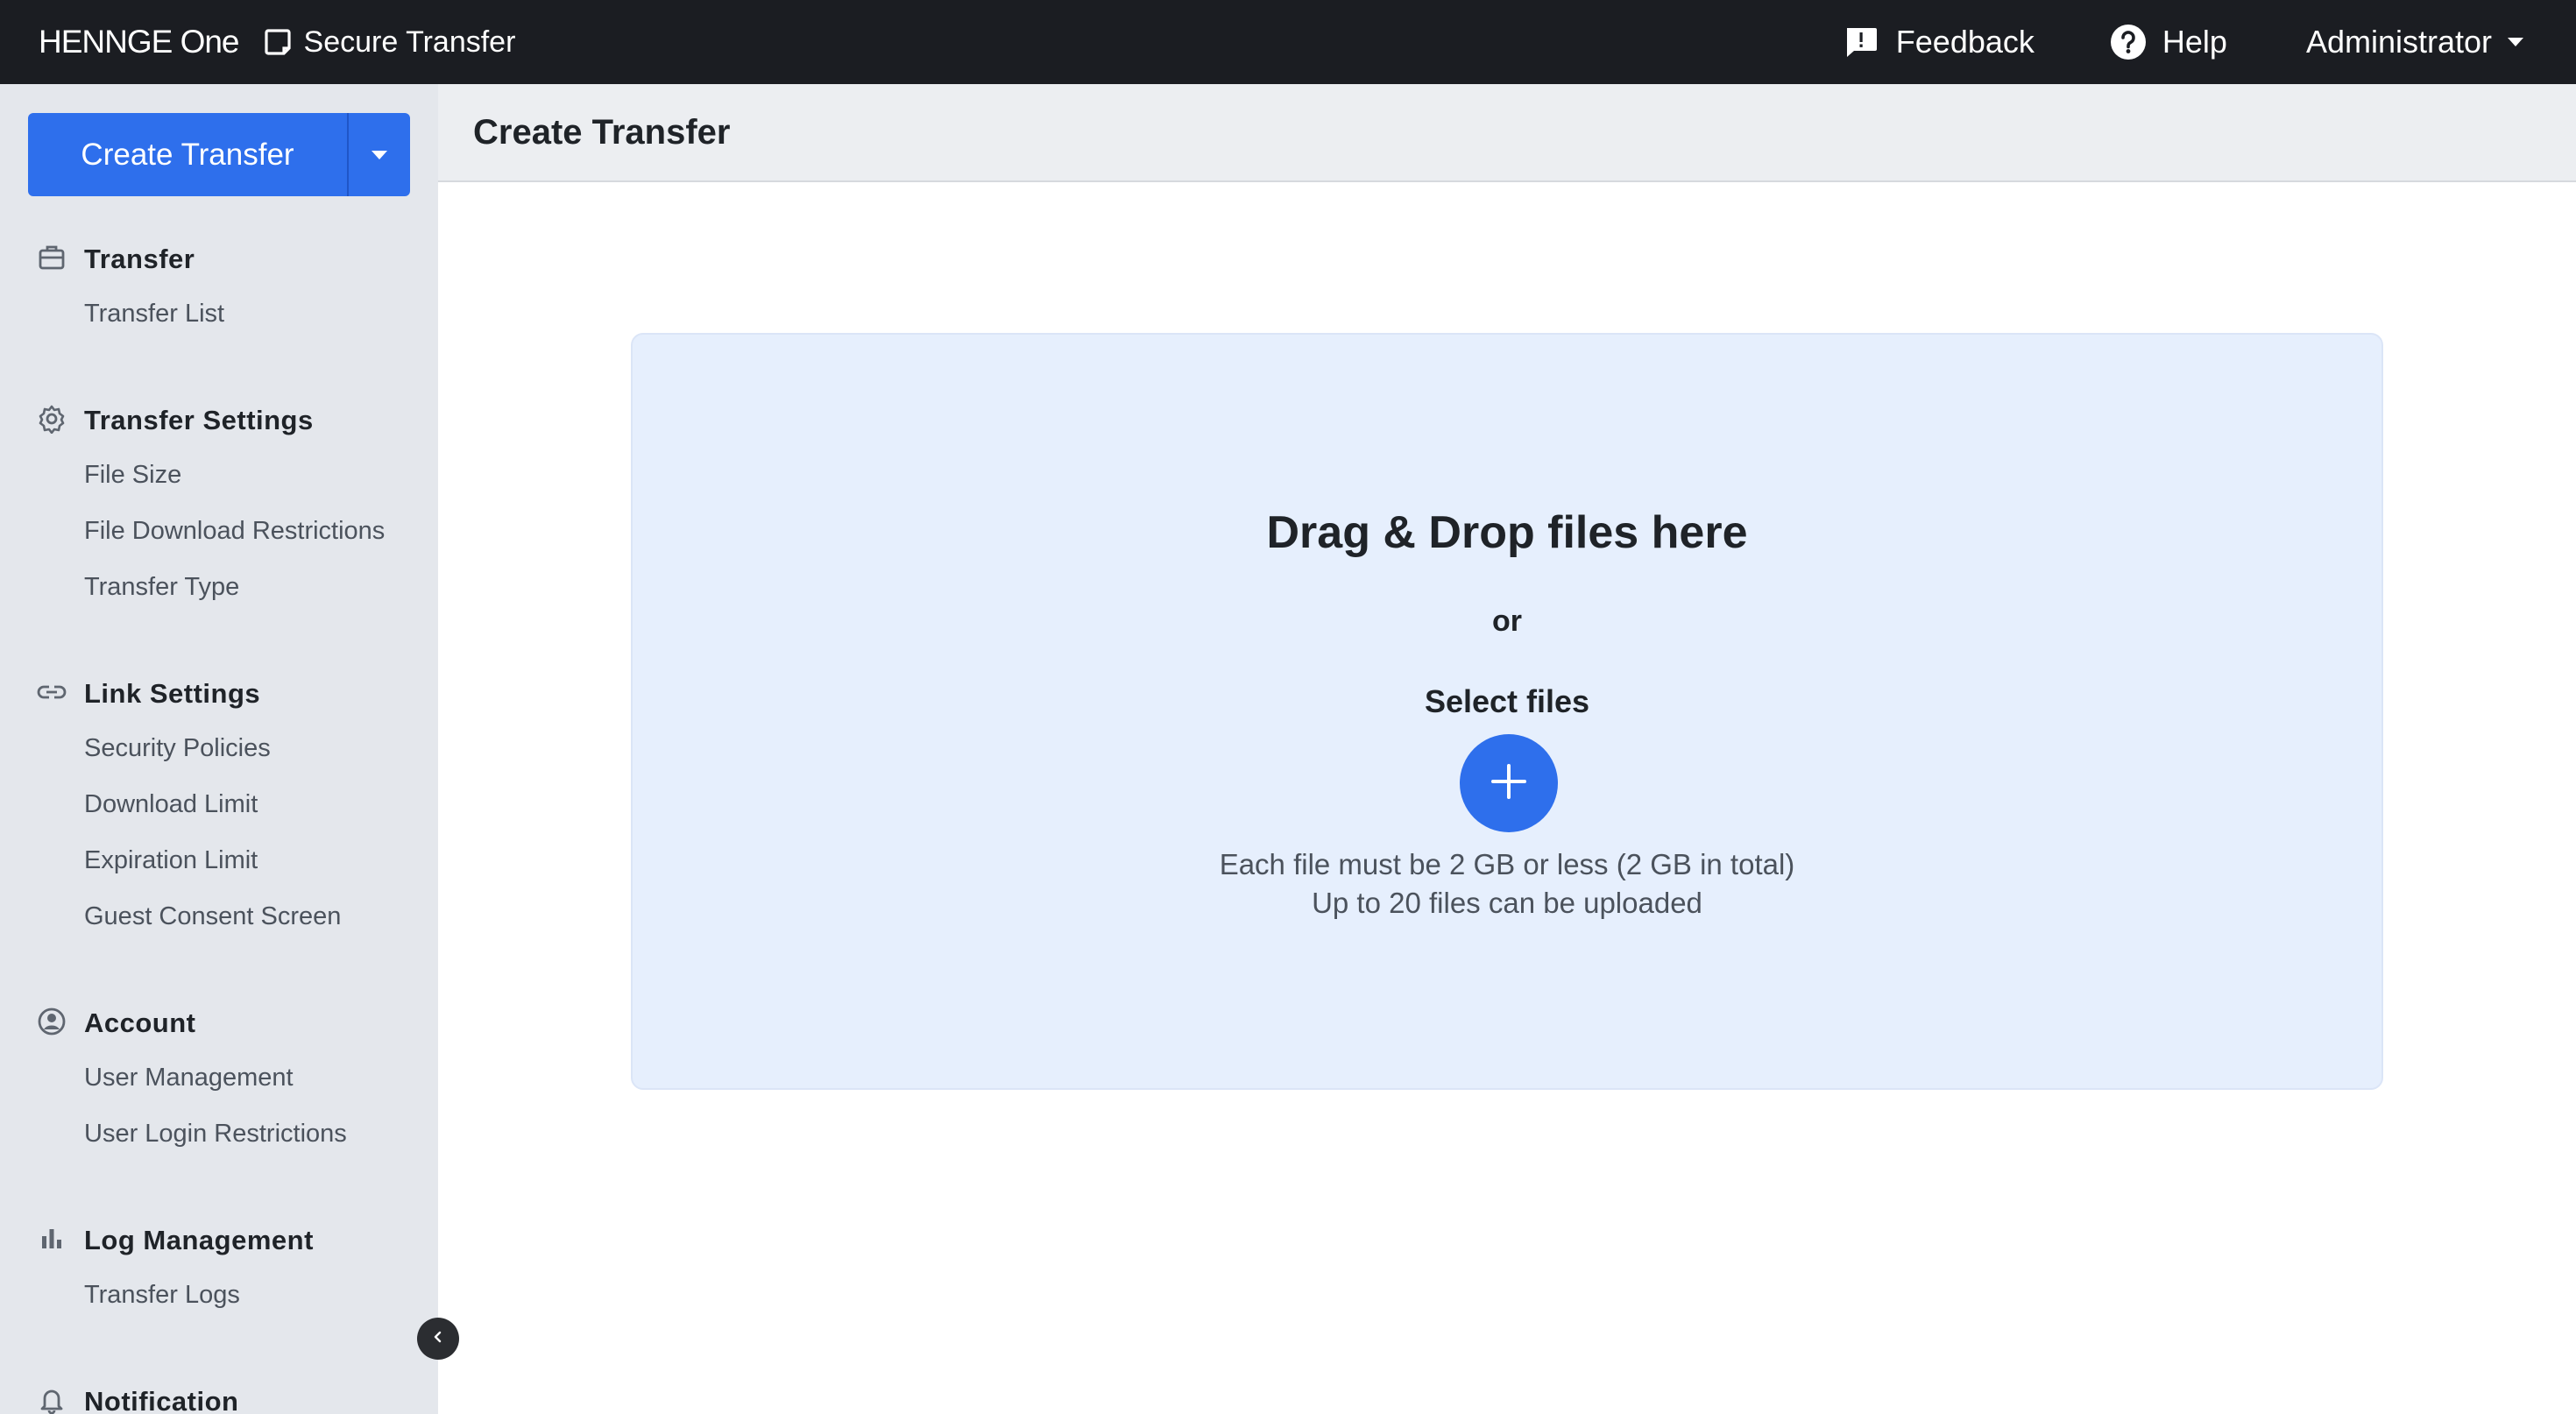 Image resolution: width=2576 pixels, height=1414 pixels. Describe the element at coordinates (139, 42) in the screenshot. I see `henngeone-logo: HENNGE One` at that location.